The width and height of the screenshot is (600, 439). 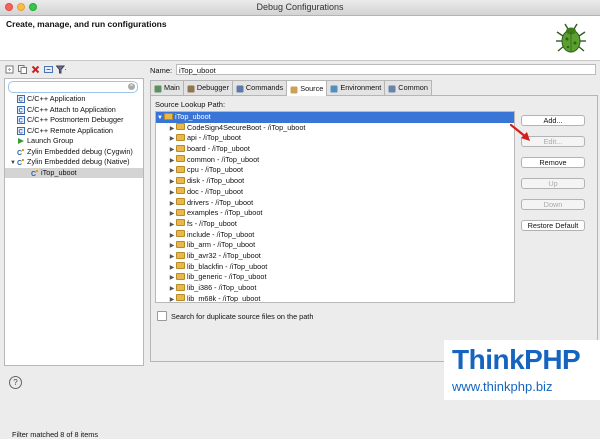 What do you see at coordinates (335, 149) in the screenshot?
I see `source-folder-row: ▶ board - /iTop_uboot` at bounding box center [335, 149].